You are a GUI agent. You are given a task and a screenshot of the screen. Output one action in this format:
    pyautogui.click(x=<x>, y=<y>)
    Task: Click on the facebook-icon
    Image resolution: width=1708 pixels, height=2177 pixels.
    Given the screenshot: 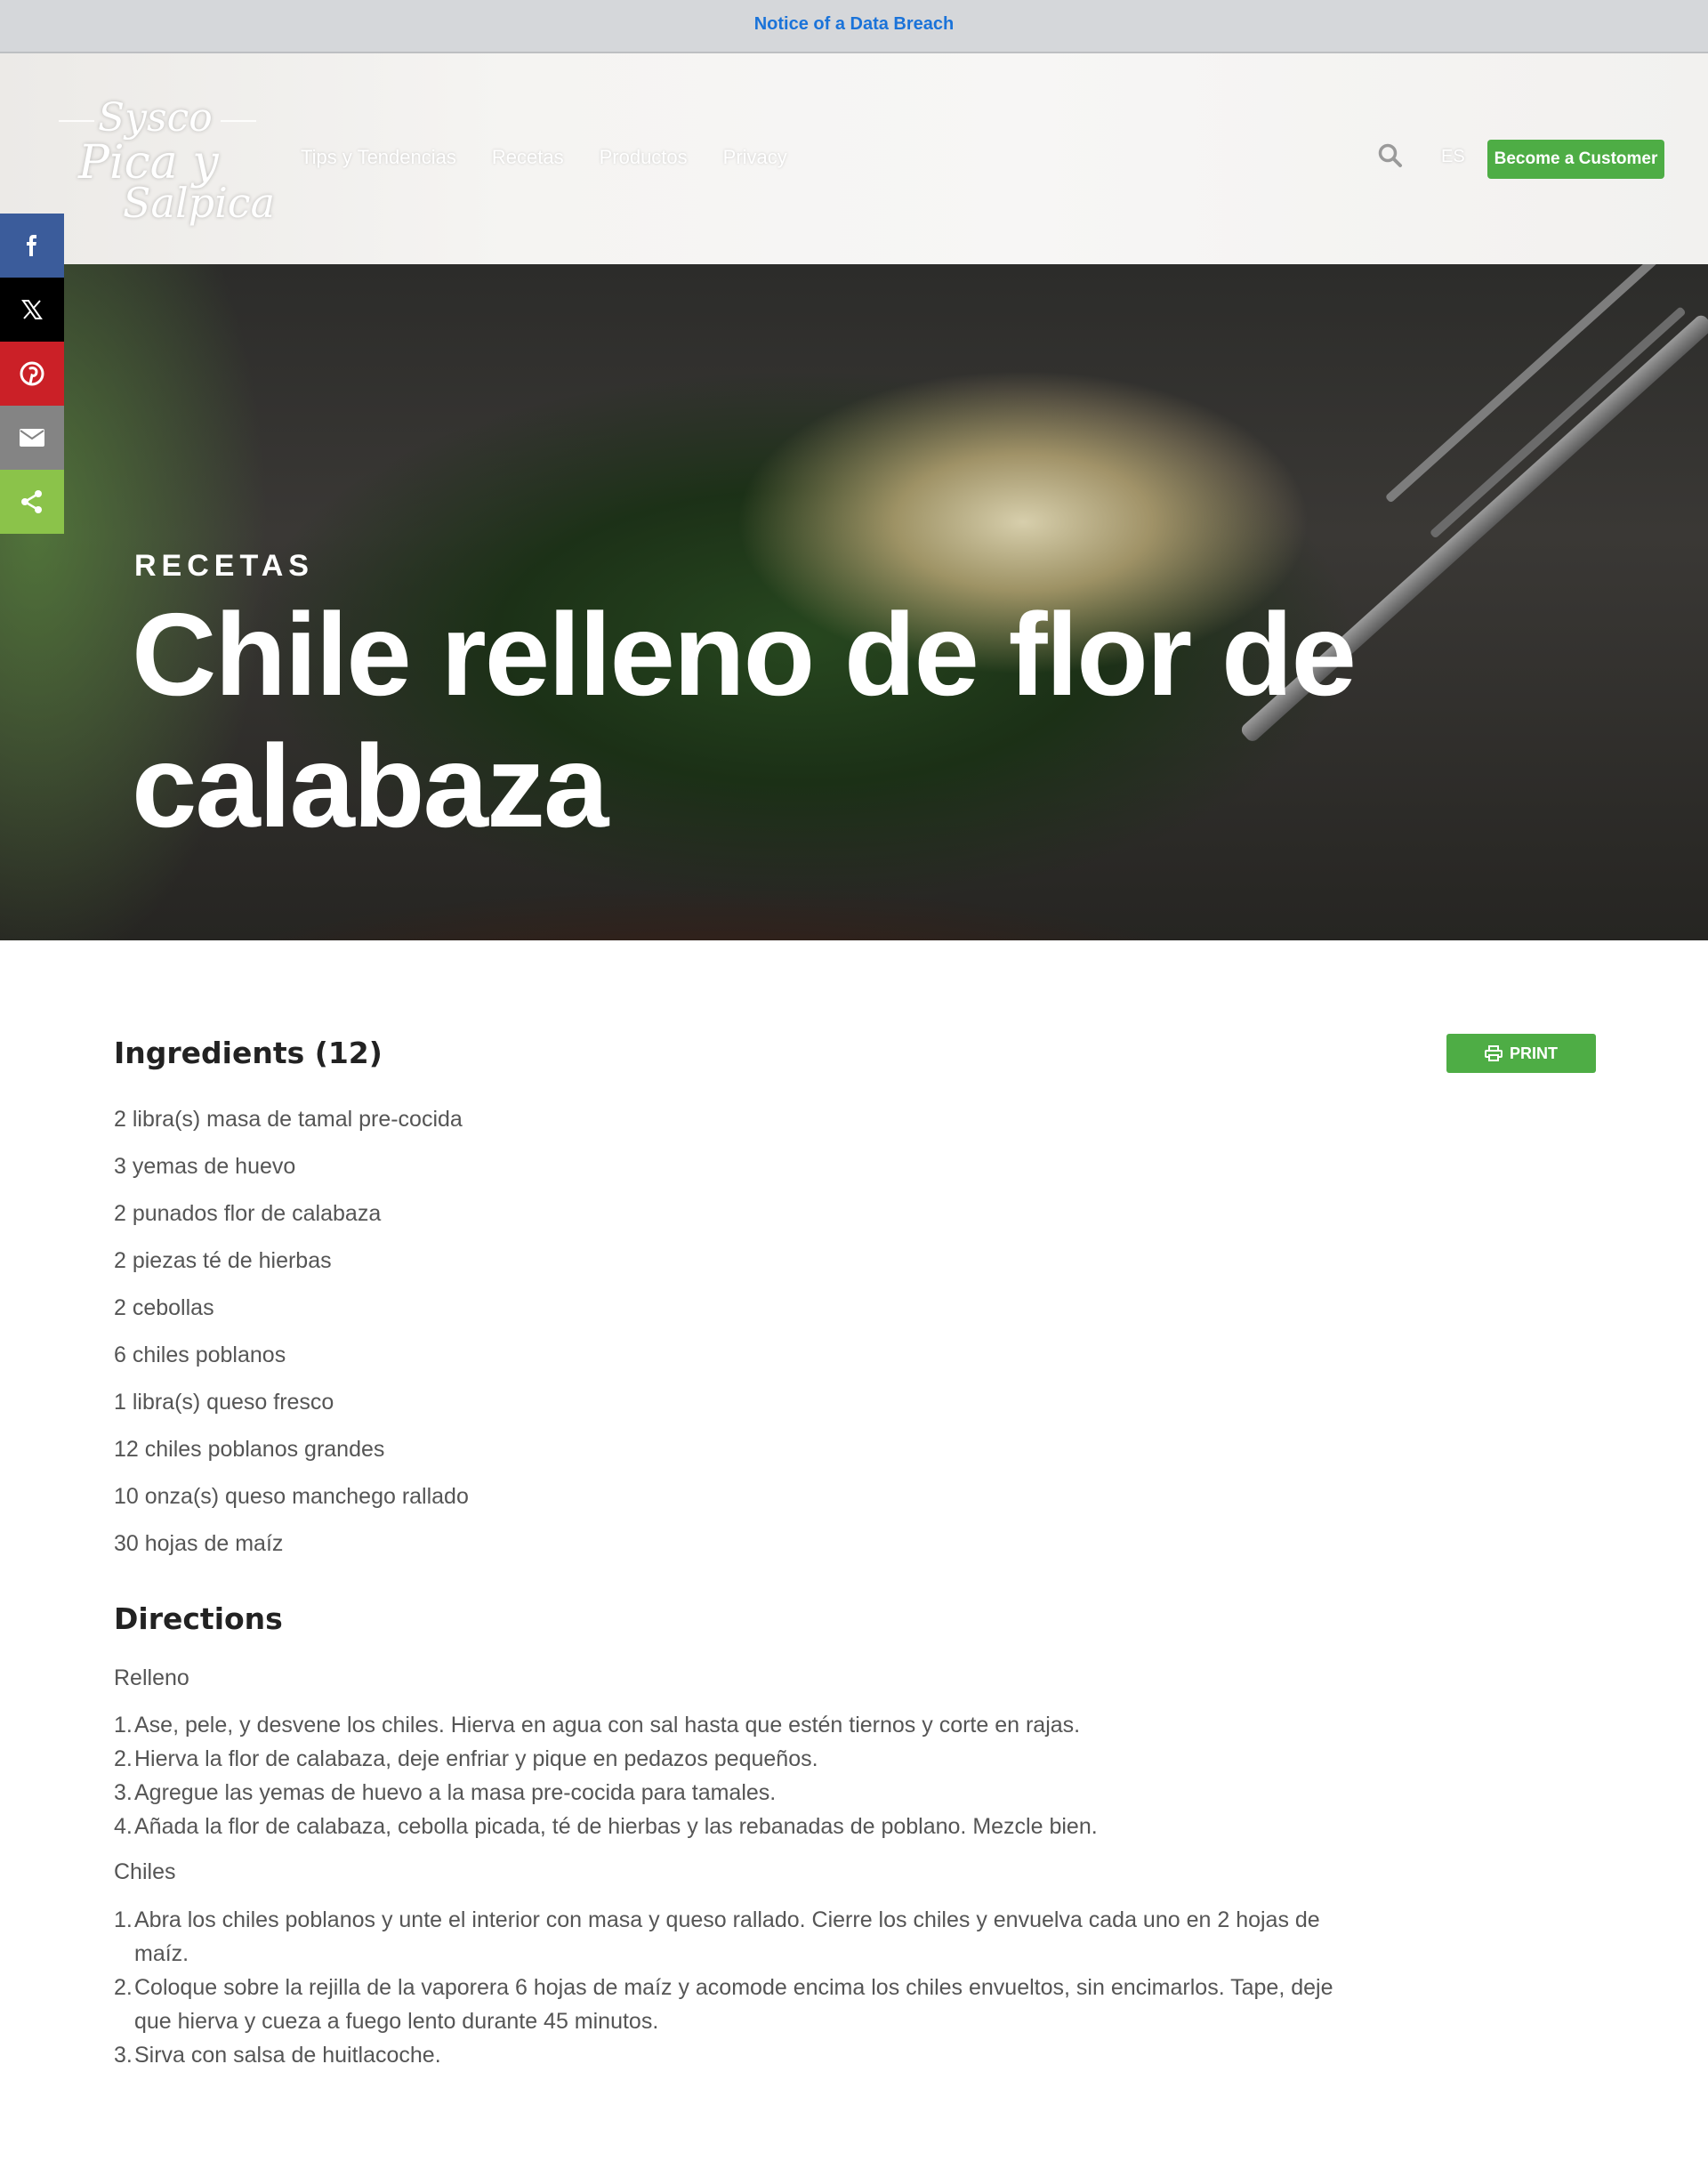 What is the action you would take?
    pyautogui.click(x=31, y=246)
    